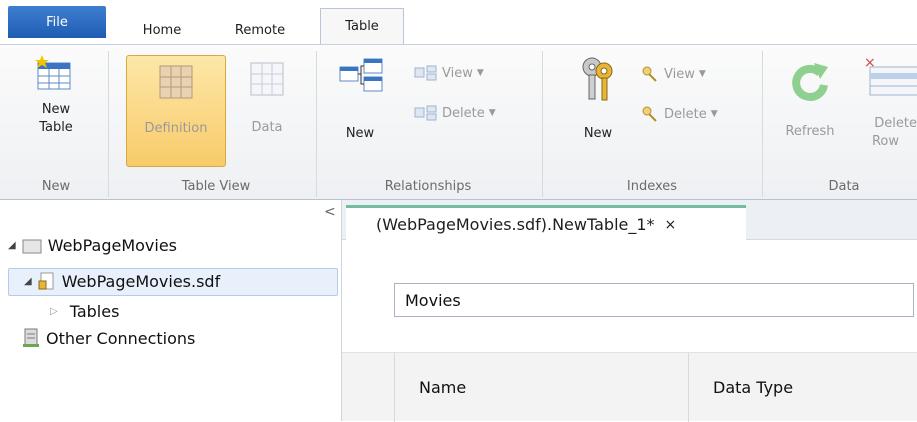 Image resolution: width=917 pixels, height=422 pixels. I want to click on refresh-label: Refresh, so click(810, 131).